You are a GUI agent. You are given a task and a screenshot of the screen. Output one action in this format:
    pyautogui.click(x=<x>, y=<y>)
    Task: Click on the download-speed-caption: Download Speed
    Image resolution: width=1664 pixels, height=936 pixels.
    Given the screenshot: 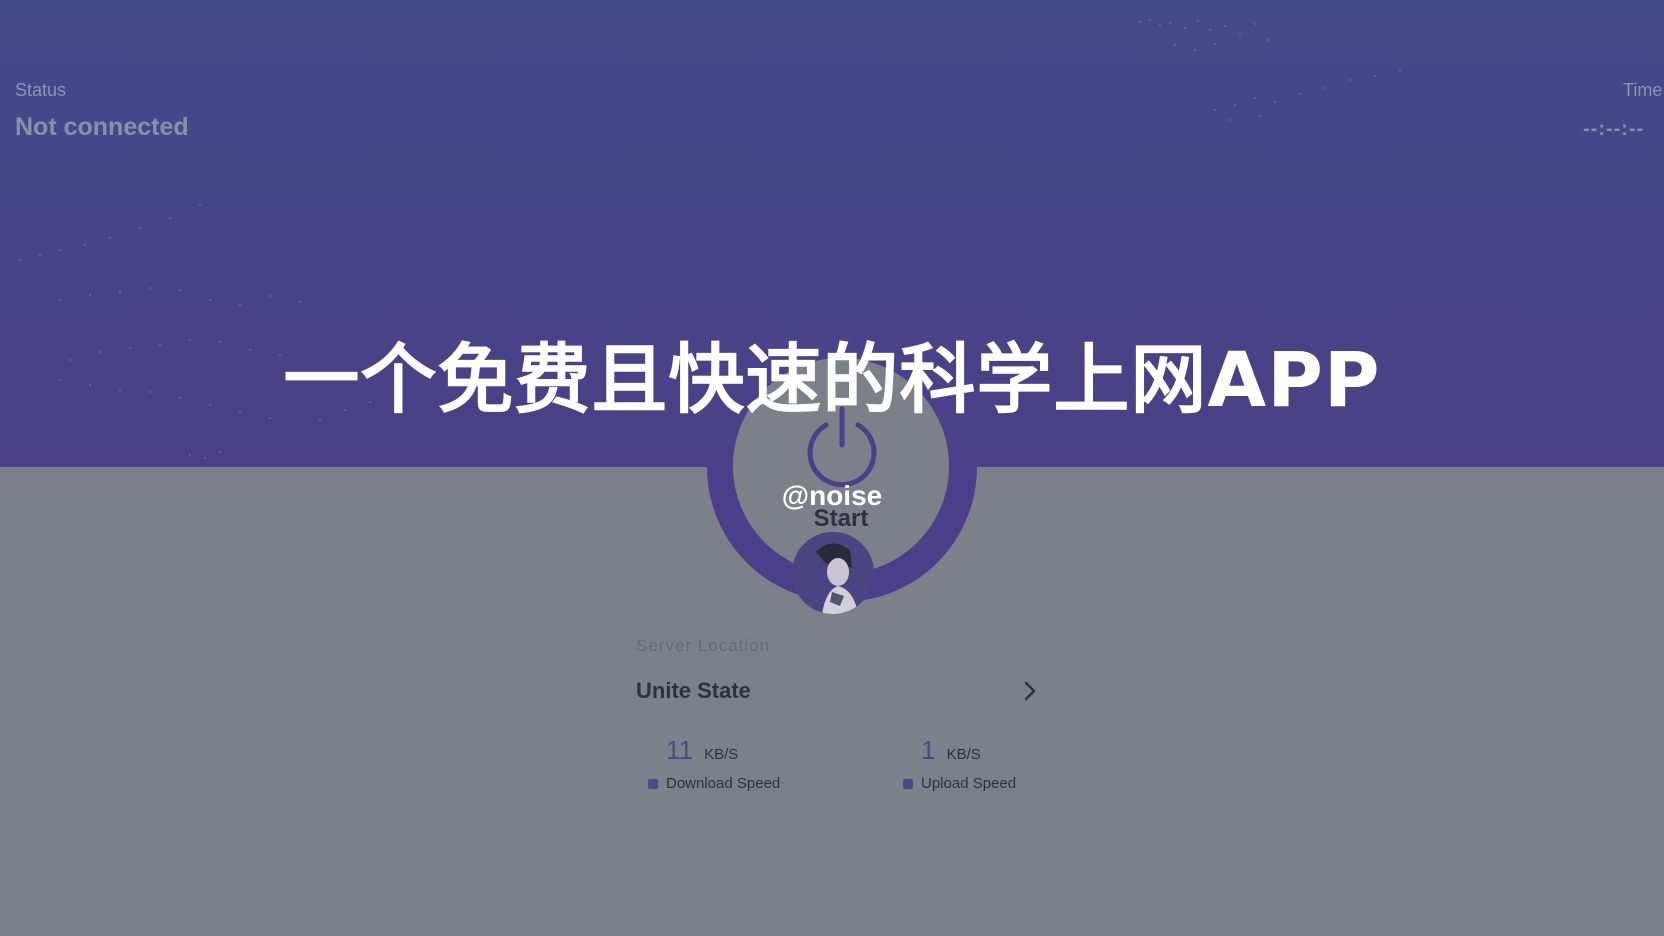 What is the action you would take?
    pyautogui.click(x=714, y=783)
    